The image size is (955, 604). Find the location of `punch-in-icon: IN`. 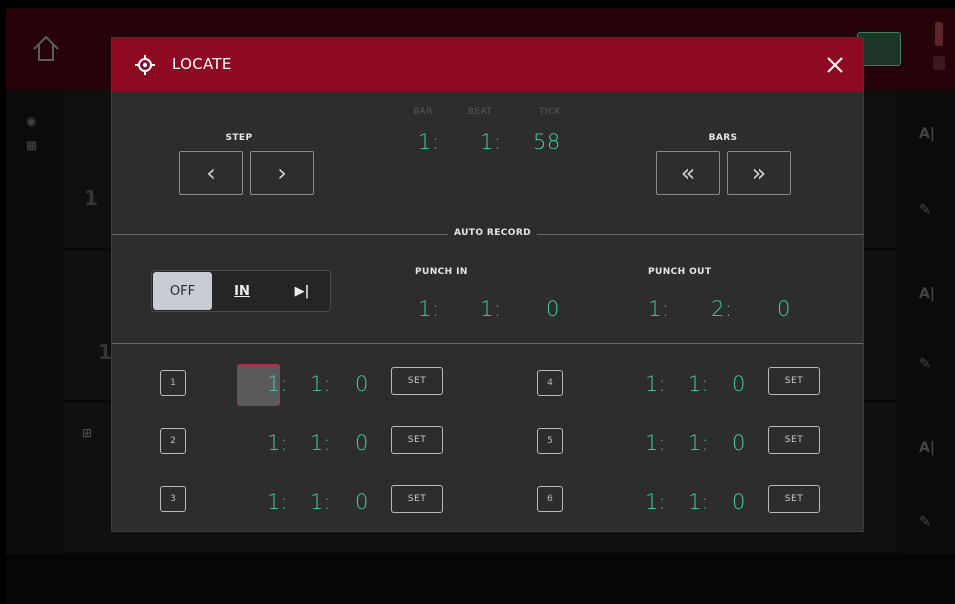

punch-in-icon: IN is located at coordinates (242, 291).